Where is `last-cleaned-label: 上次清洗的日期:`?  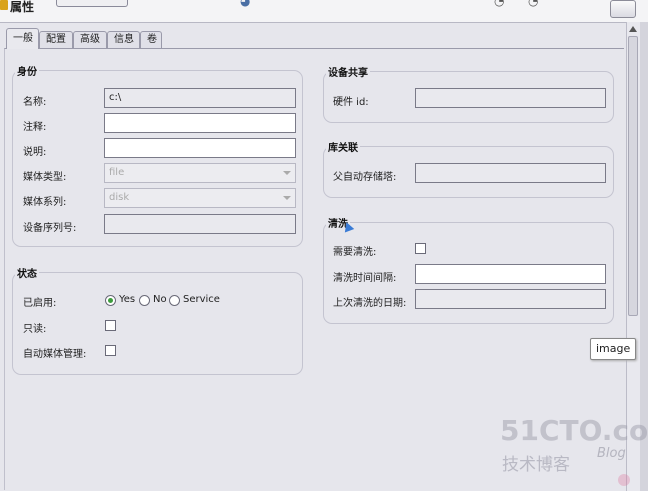 last-cleaned-label: 上次清洗的日期: is located at coordinates (370, 303).